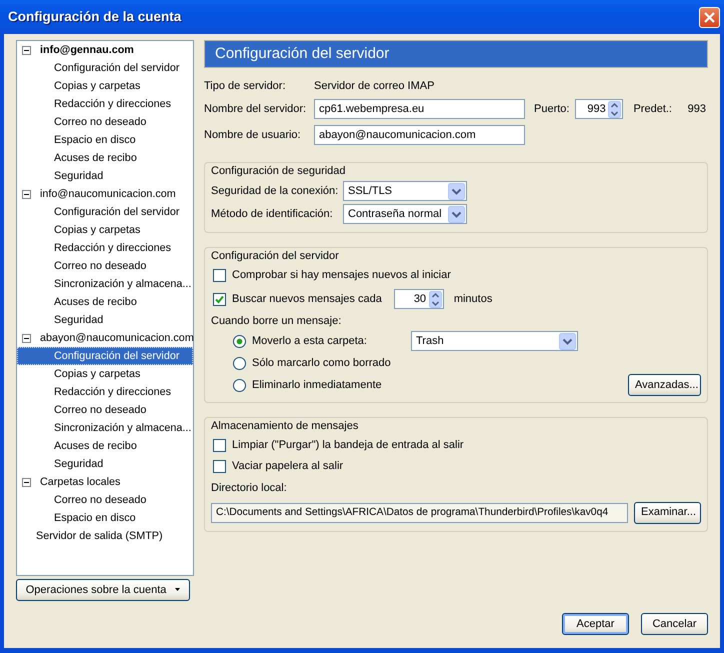 The width and height of the screenshot is (724, 653). What do you see at coordinates (275, 191) in the screenshot?
I see `label: Seguridad de la conexión:` at bounding box center [275, 191].